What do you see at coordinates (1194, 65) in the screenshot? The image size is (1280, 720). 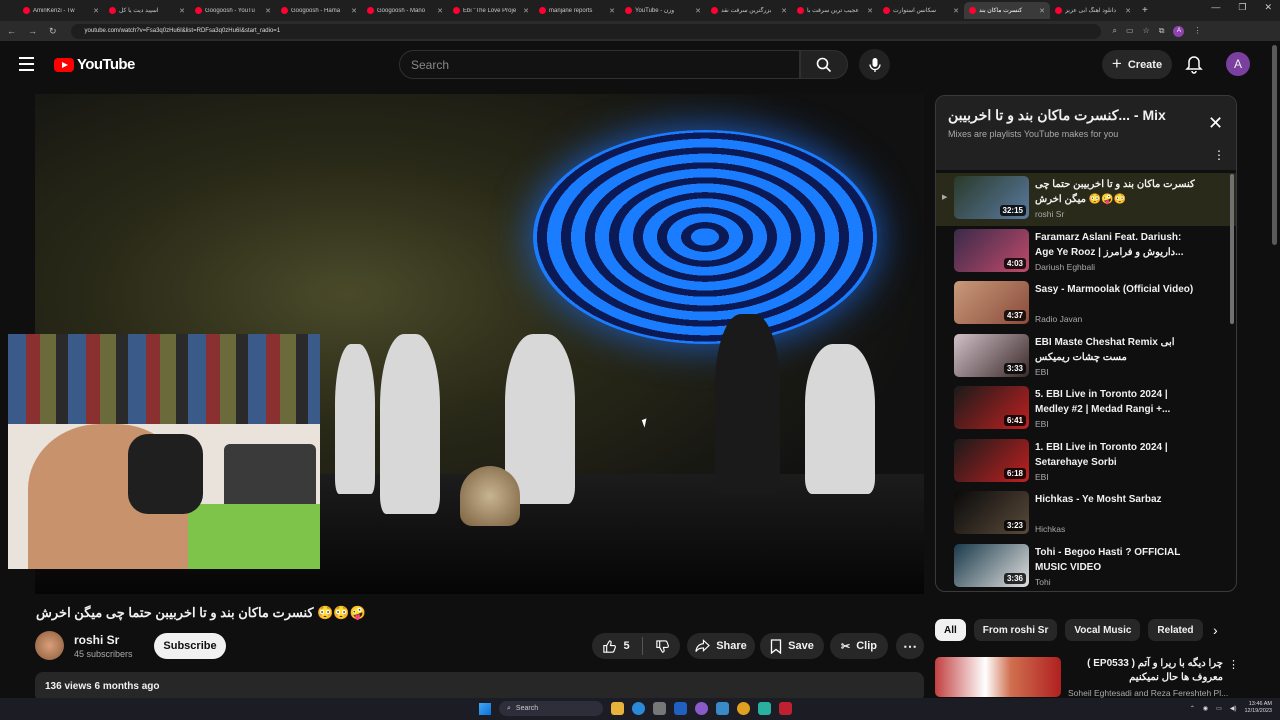 I see `notifications-bell-icon` at bounding box center [1194, 65].